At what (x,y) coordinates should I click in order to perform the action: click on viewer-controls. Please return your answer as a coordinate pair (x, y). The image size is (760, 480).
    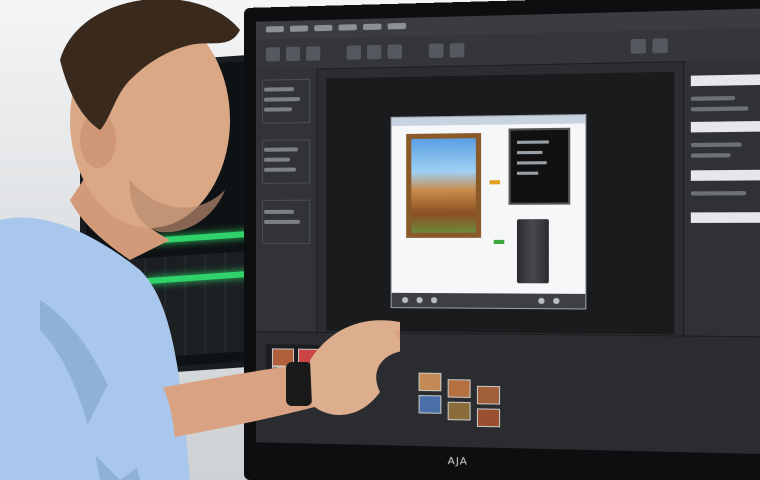
    Looking at the image, I should click on (489, 301).